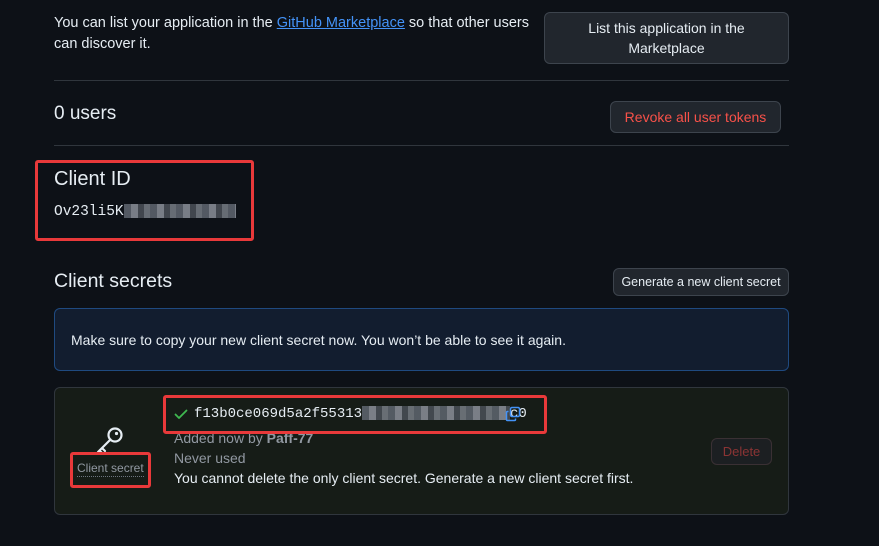 Image resolution: width=879 pixels, height=546 pixels. Describe the element at coordinates (666, 38) in the screenshot. I see `list-in-marketplace-button: List this application in the Marketplace` at that location.